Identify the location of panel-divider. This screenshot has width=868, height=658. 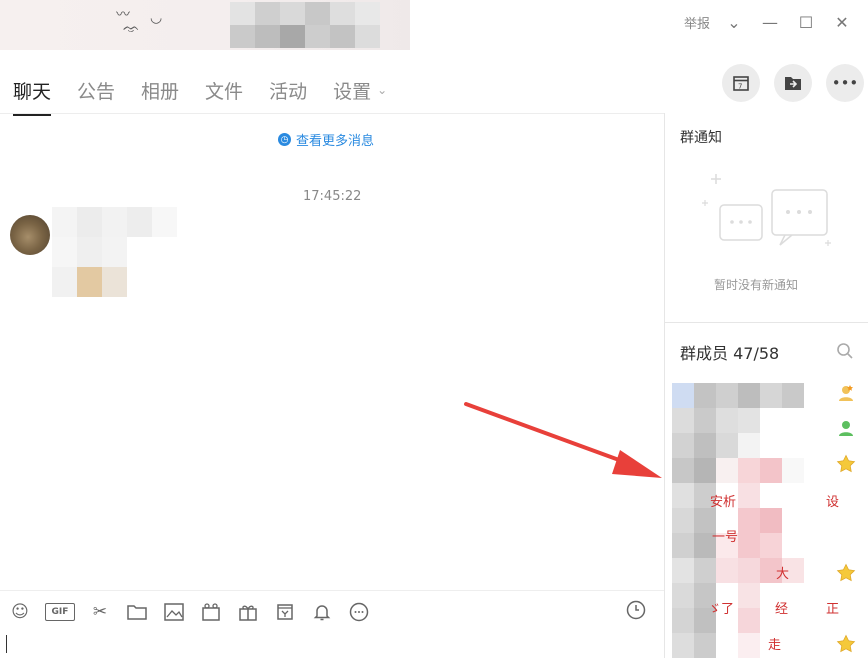
(664, 385).